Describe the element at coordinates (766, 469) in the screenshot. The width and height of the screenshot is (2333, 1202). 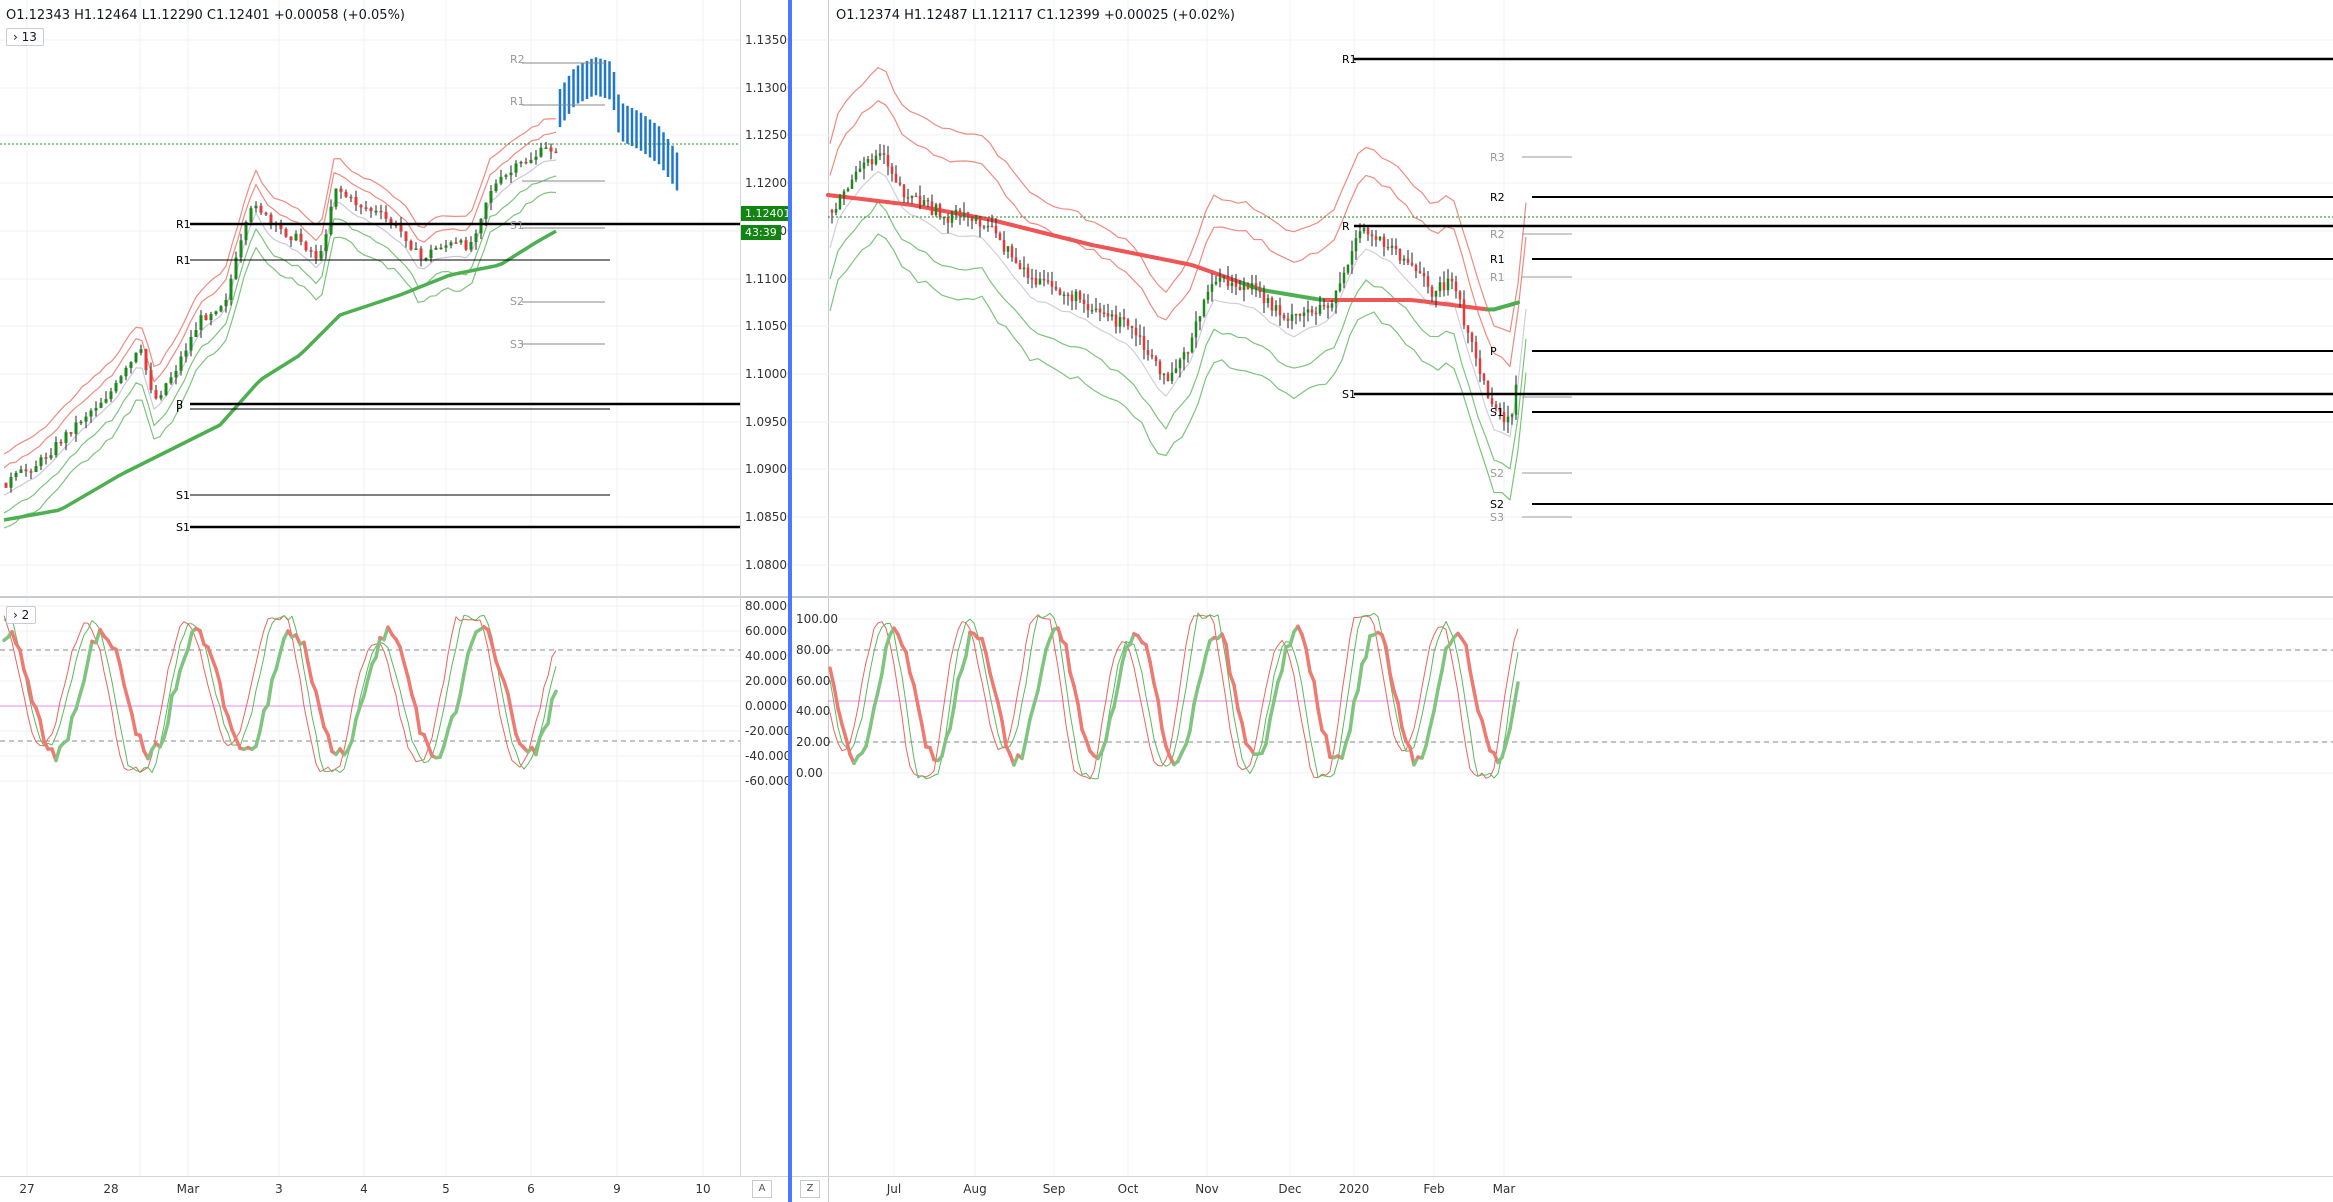
I see `price-tick-label: 1.09000` at that location.